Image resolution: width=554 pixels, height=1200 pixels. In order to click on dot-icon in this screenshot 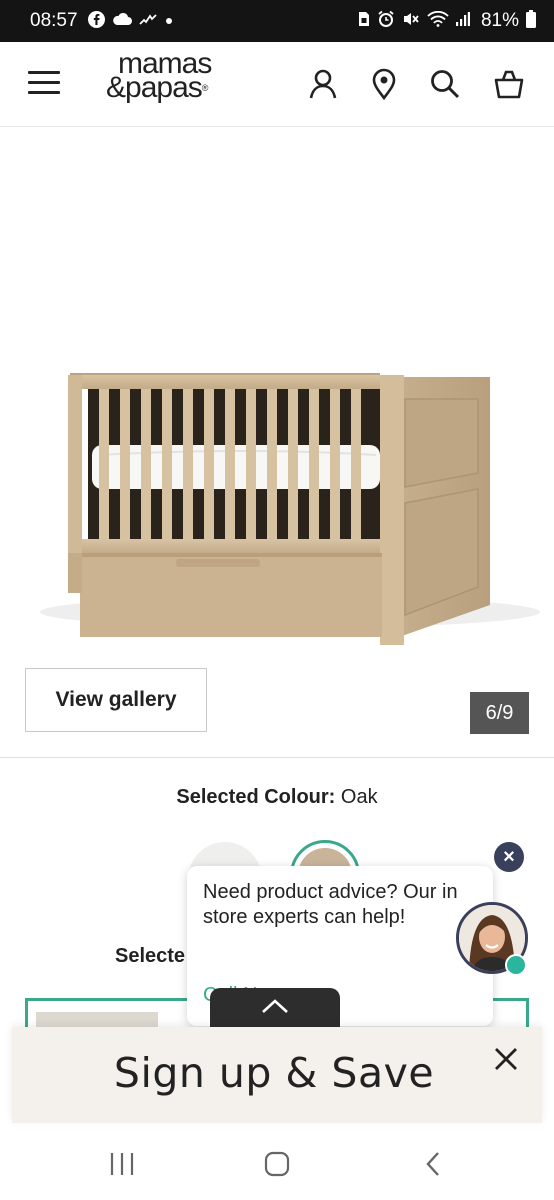, I will do `click(169, 21)`.